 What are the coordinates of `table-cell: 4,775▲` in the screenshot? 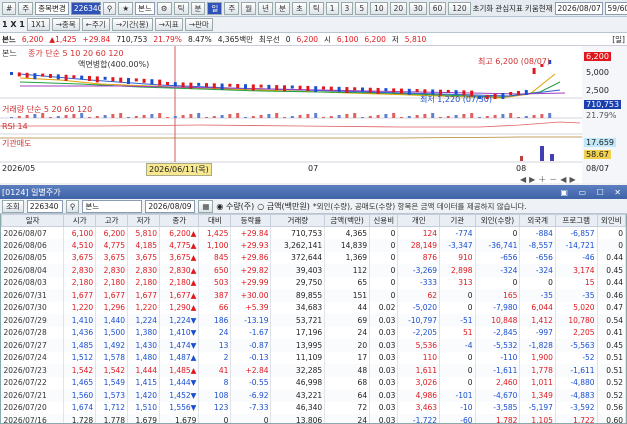 It's located at (179, 245).